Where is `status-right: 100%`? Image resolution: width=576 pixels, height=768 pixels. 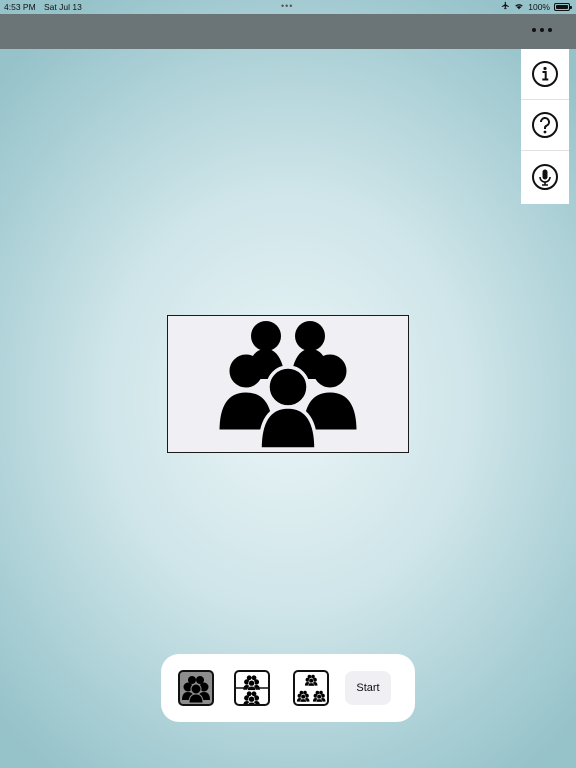 status-right: 100% is located at coordinates (536, 6).